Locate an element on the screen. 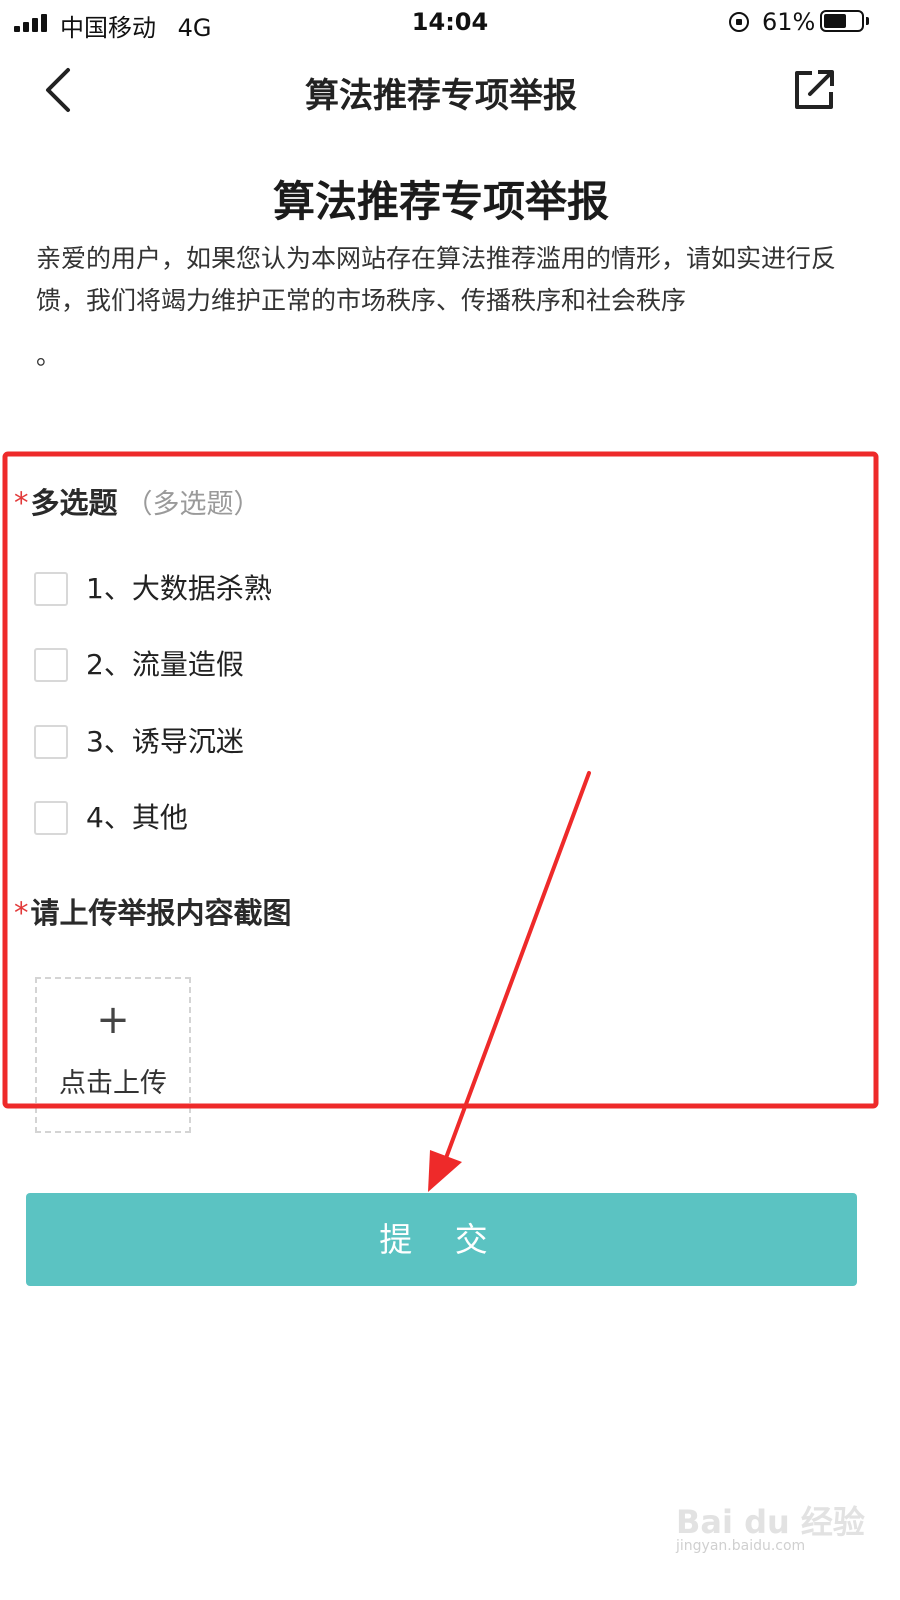 The image size is (900, 1600). battery-fill is located at coordinates (835, 21).